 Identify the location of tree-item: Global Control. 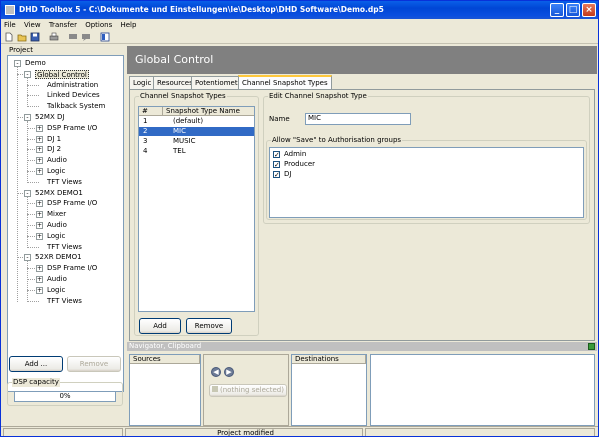
(62, 74).